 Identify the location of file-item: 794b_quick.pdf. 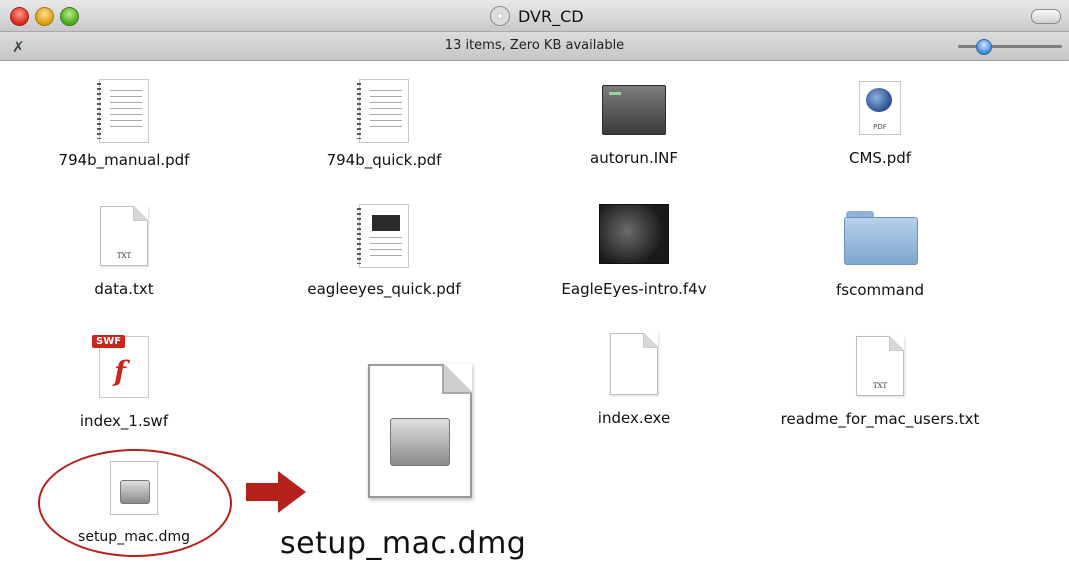
(384, 124).